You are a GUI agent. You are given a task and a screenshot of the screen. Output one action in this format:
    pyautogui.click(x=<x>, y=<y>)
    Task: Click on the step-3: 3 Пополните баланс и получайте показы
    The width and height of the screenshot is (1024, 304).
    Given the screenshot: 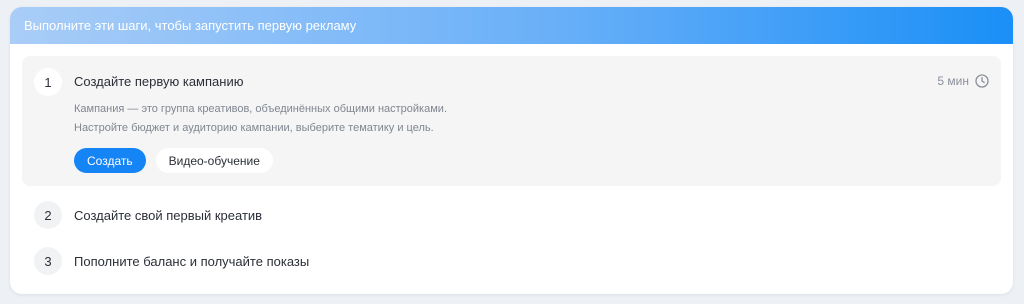 What is the action you would take?
    pyautogui.click(x=511, y=261)
    